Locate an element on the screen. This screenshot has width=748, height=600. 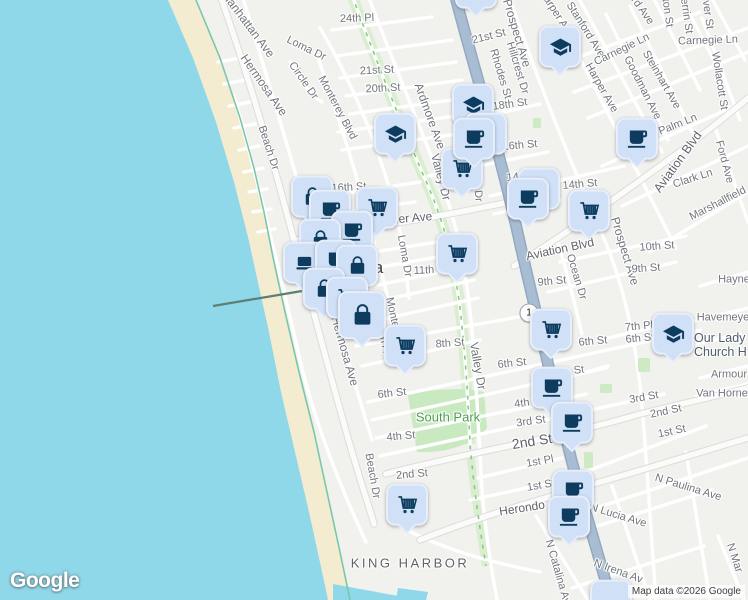
google-logo: Google is located at coordinates (45, 581).